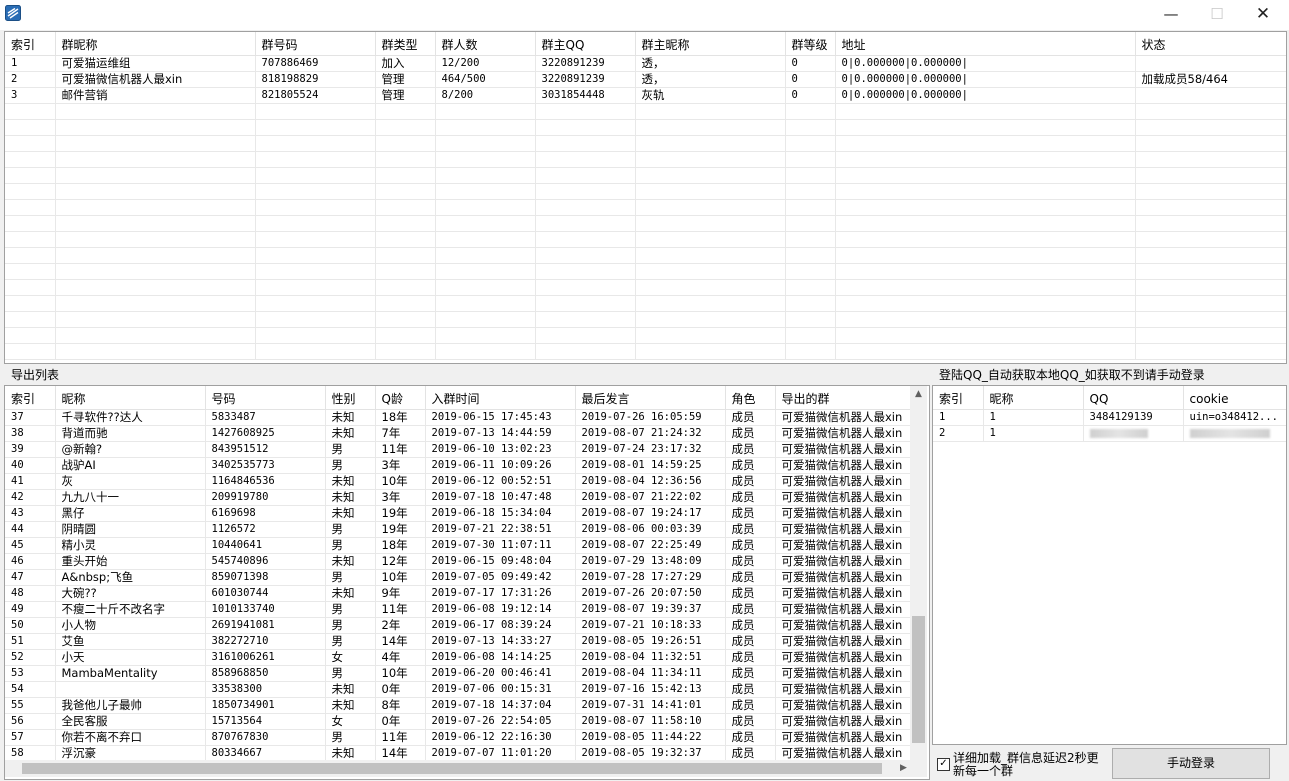 This screenshot has height=781, width=1289. What do you see at coordinates (903, 768) in the screenshot?
I see `scroll-right-icon: ▶` at bounding box center [903, 768].